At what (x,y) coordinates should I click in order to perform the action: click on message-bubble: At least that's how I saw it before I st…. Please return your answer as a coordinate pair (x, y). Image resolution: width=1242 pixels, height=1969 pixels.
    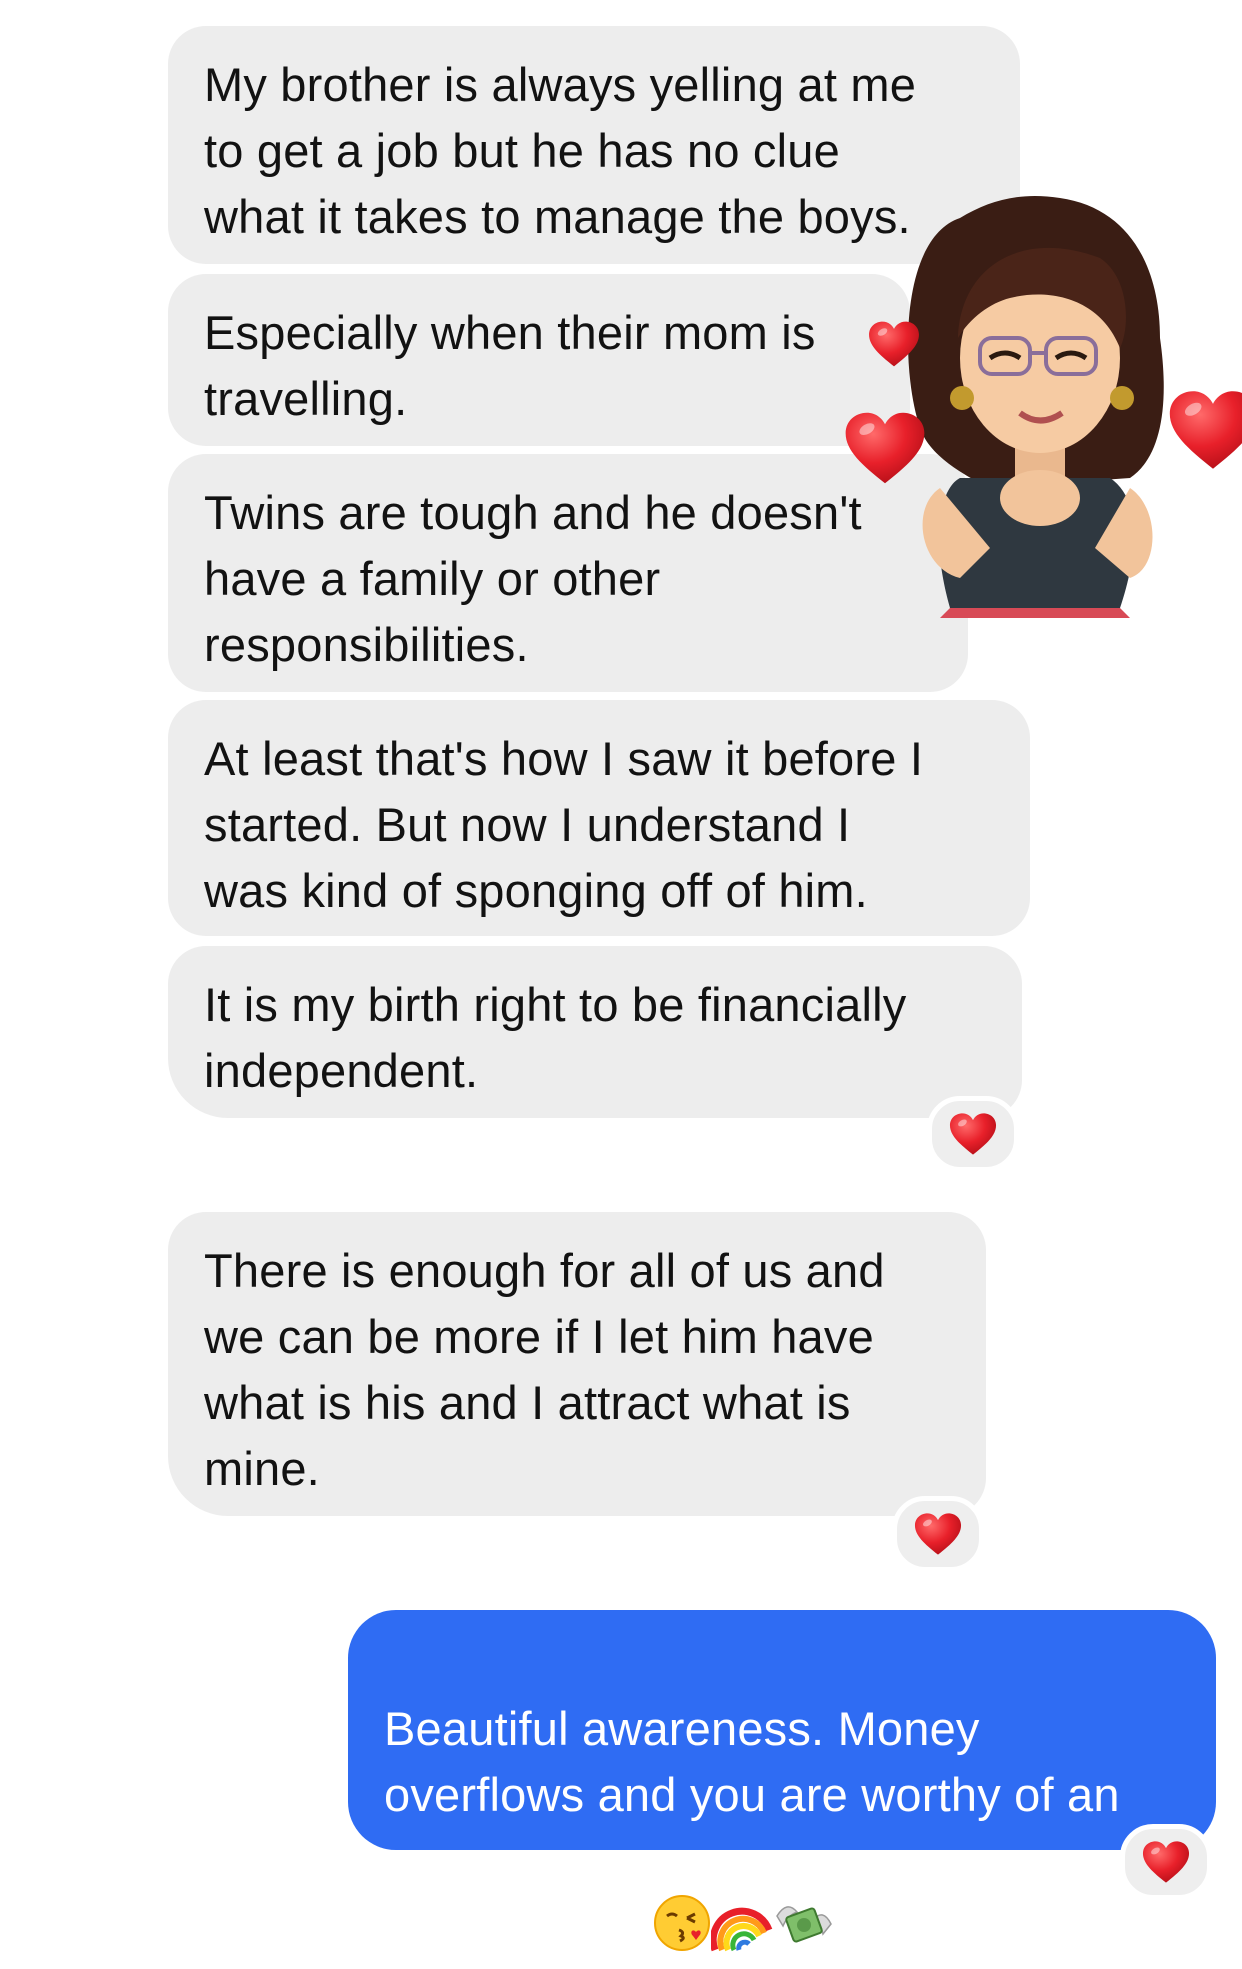
    Looking at the image, I should click on (599, 818).